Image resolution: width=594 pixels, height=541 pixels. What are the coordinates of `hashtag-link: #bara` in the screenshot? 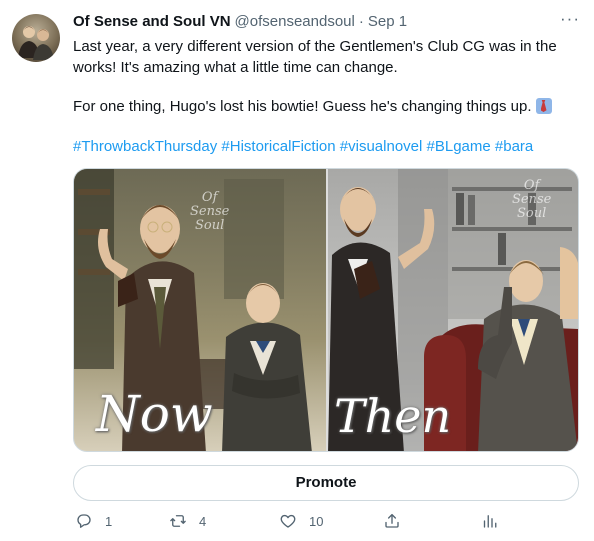 It's located at (514, 146).